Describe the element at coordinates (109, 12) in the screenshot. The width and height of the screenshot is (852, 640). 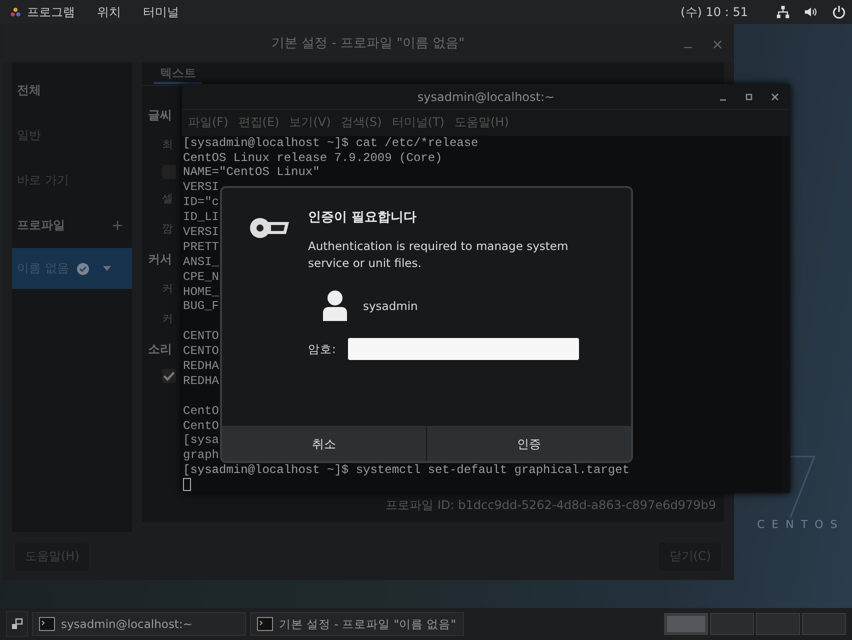
I see `top-menu: 위치` at that location.